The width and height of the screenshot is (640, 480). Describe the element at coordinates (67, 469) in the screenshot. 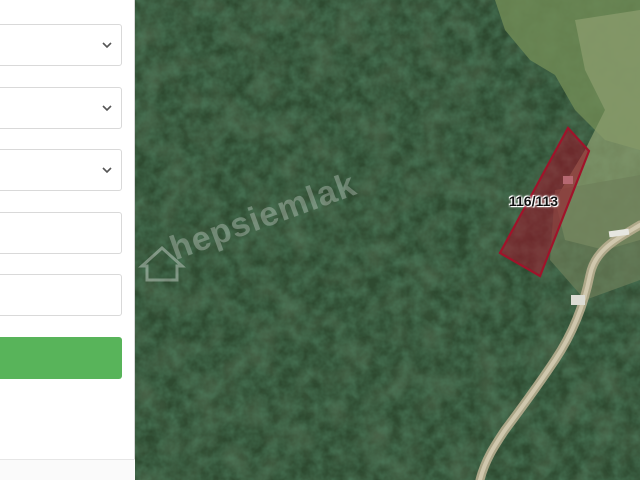

I see `panel-footer` at that location.